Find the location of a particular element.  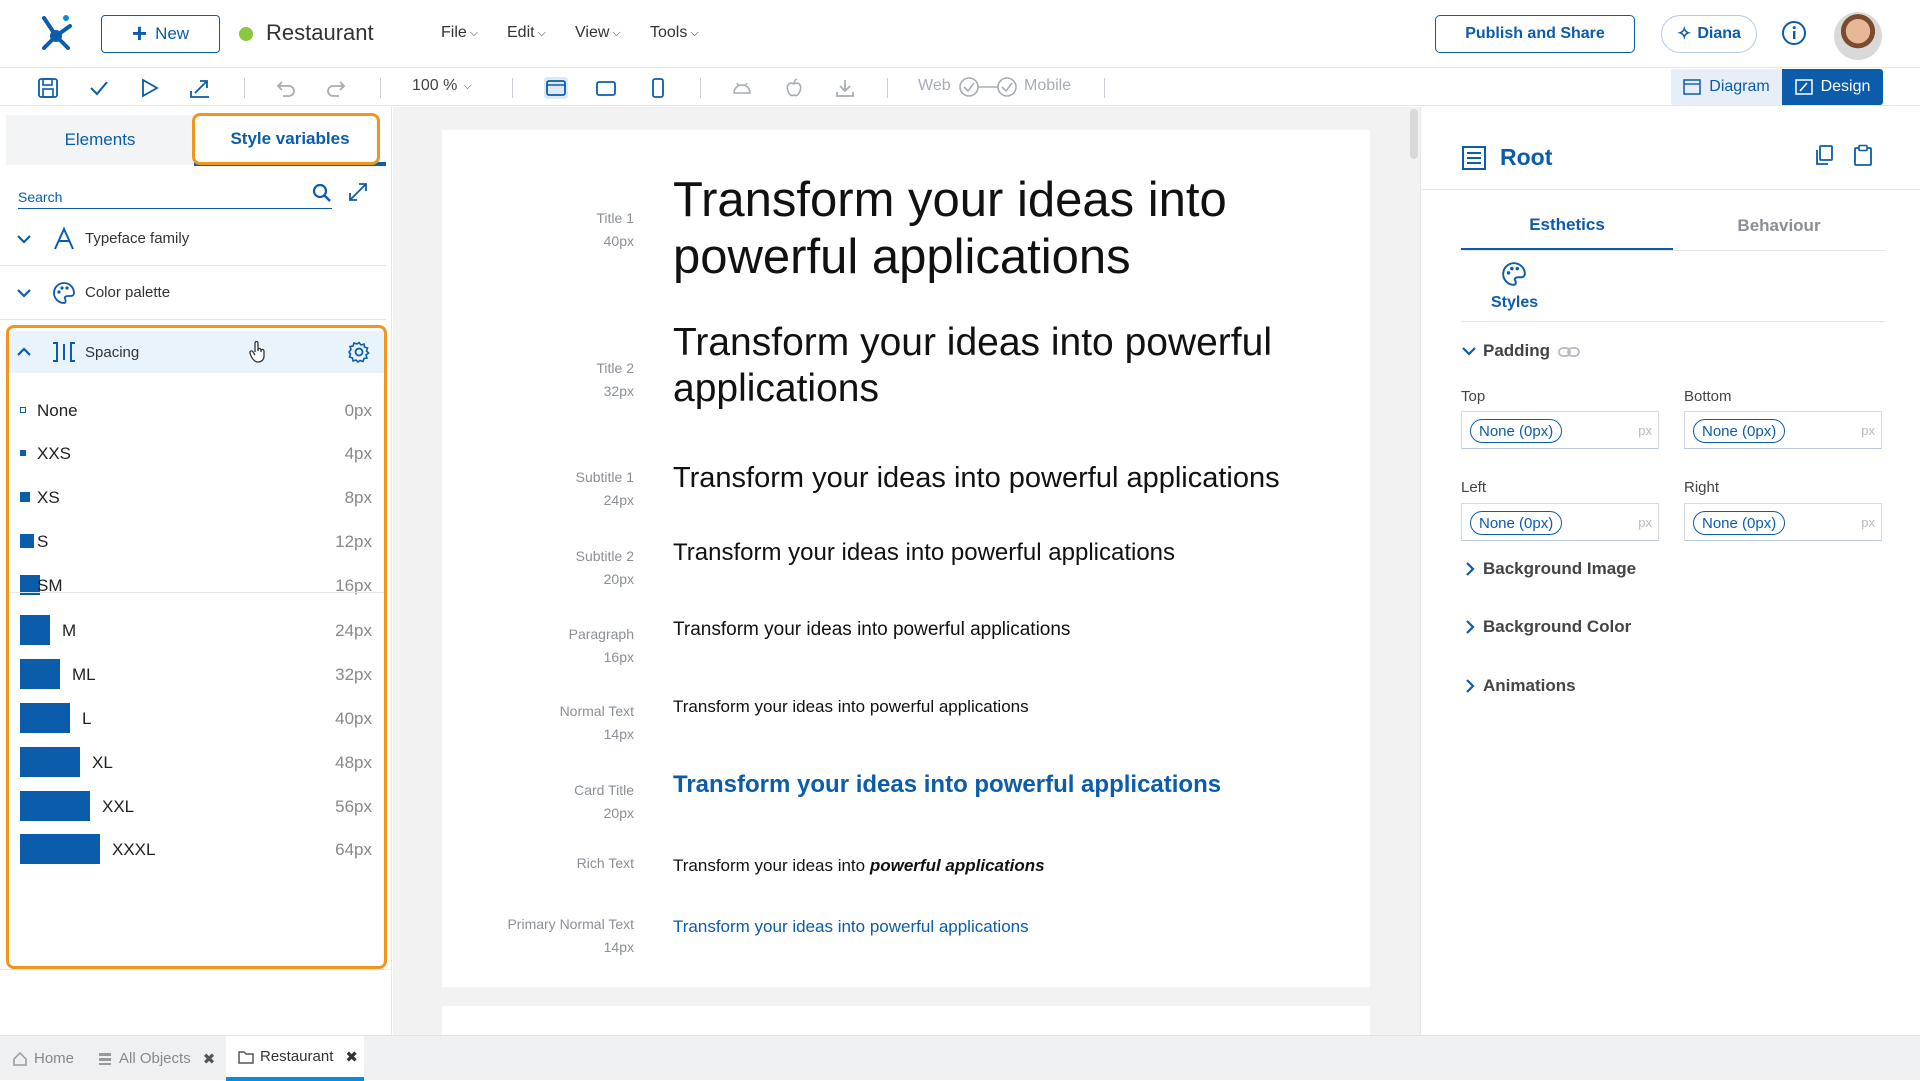

design-button: Design is located at coordinates (1832, 87).